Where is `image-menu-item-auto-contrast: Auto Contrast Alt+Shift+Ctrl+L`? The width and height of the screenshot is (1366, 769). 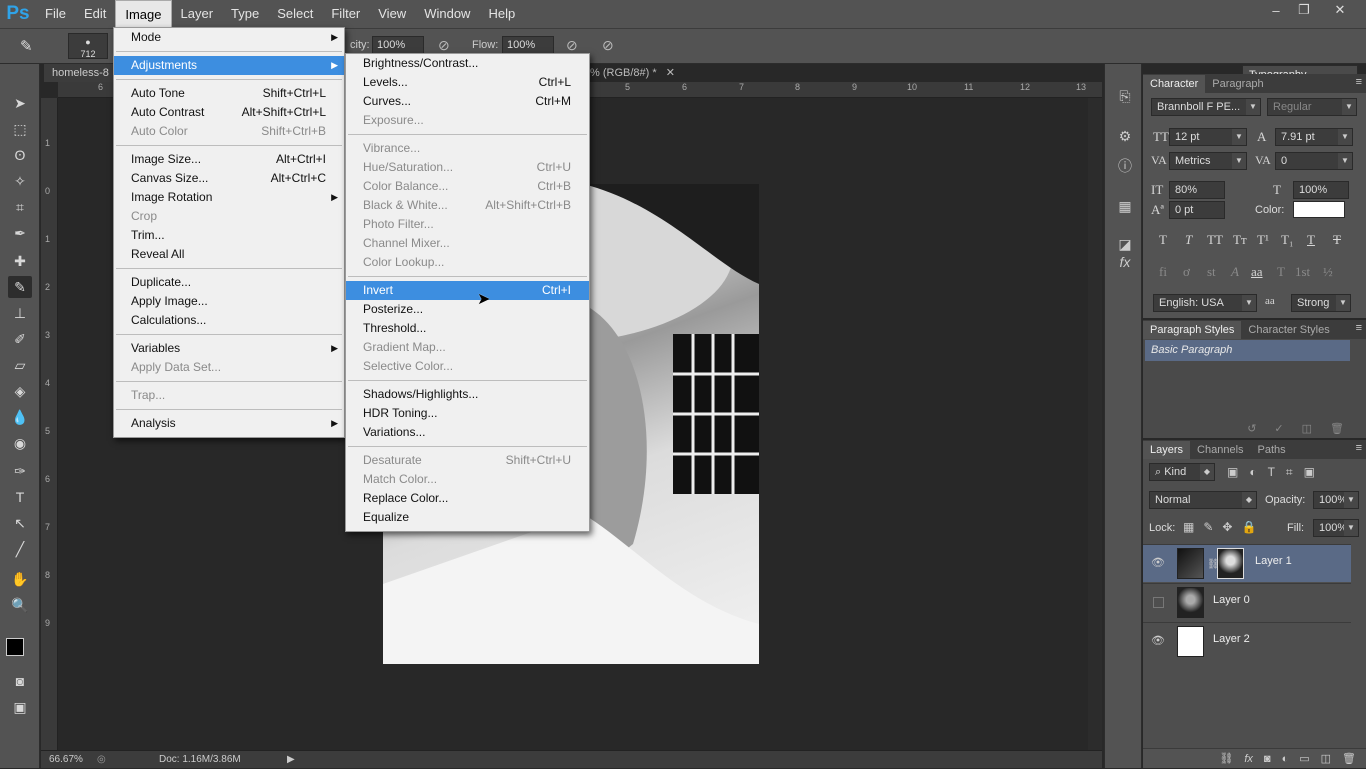 image-menu-item-auto-contrast: Auto Contrast Alt+Shift+Ctrl+L is located at coordinates (229, 112).